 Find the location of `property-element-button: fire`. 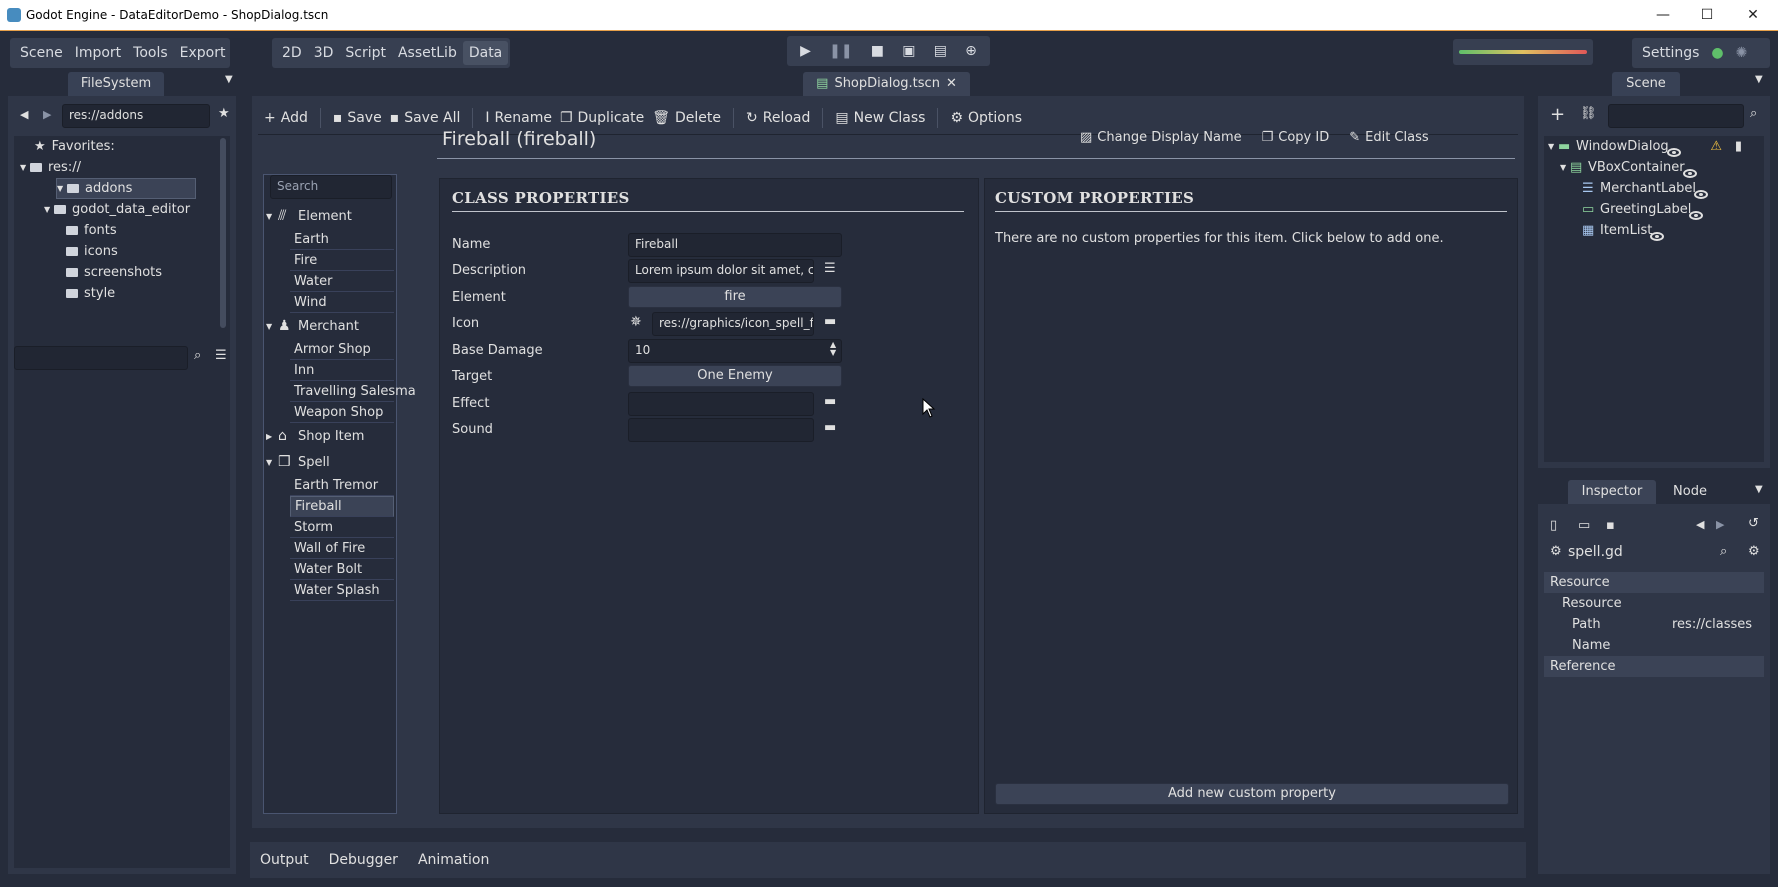

property-element-button: fire is located at coordinates (735, 297).